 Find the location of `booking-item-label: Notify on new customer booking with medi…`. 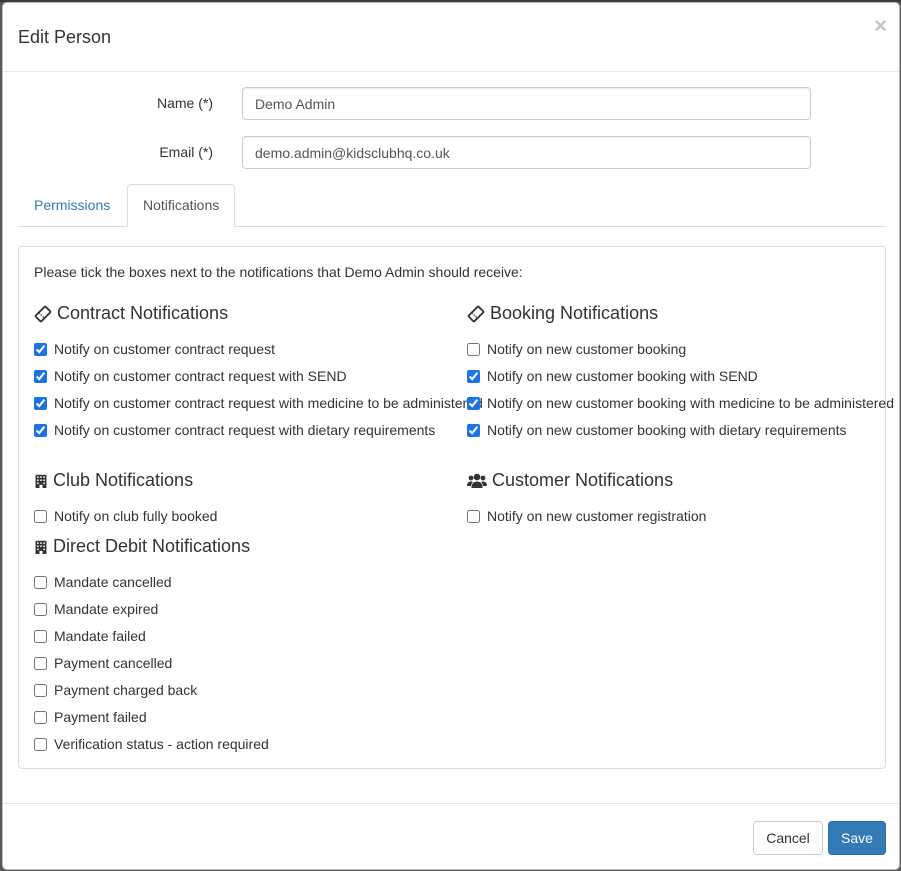

booking-item-label: Notify on new customer booking with medi… is located at coordinates (690, 403).